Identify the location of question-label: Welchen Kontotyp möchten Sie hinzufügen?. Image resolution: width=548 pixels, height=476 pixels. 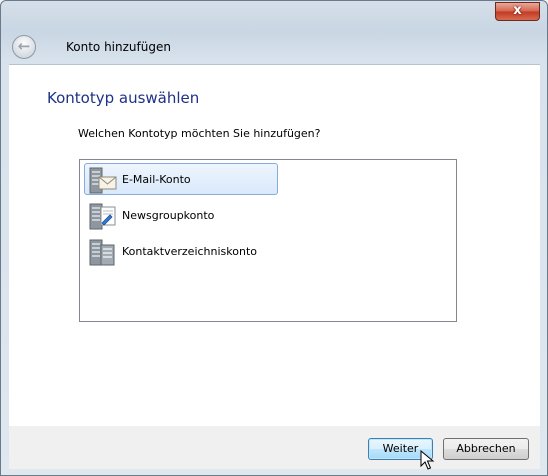
(199, 133).